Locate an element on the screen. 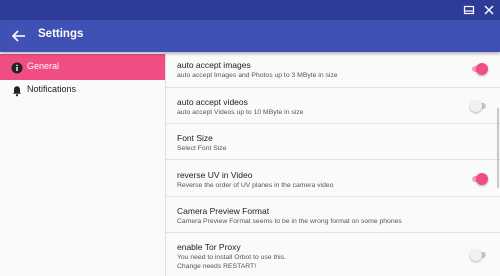 The height and width of the screenshot is (276, 500). close-window-icon is located at coordinates (489, 10).